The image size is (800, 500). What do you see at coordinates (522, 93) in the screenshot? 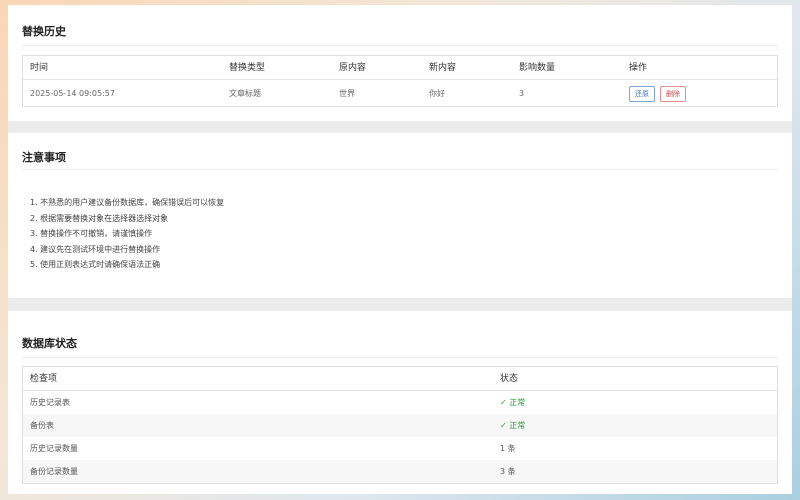
I see `row-count: 3` at bounding box center [522, 93].